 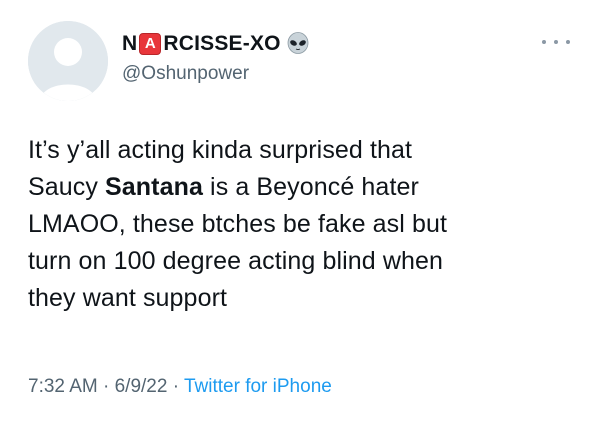 I want to click on display-name-suffix: RCISSE-XO, so click(x=222, y=43).